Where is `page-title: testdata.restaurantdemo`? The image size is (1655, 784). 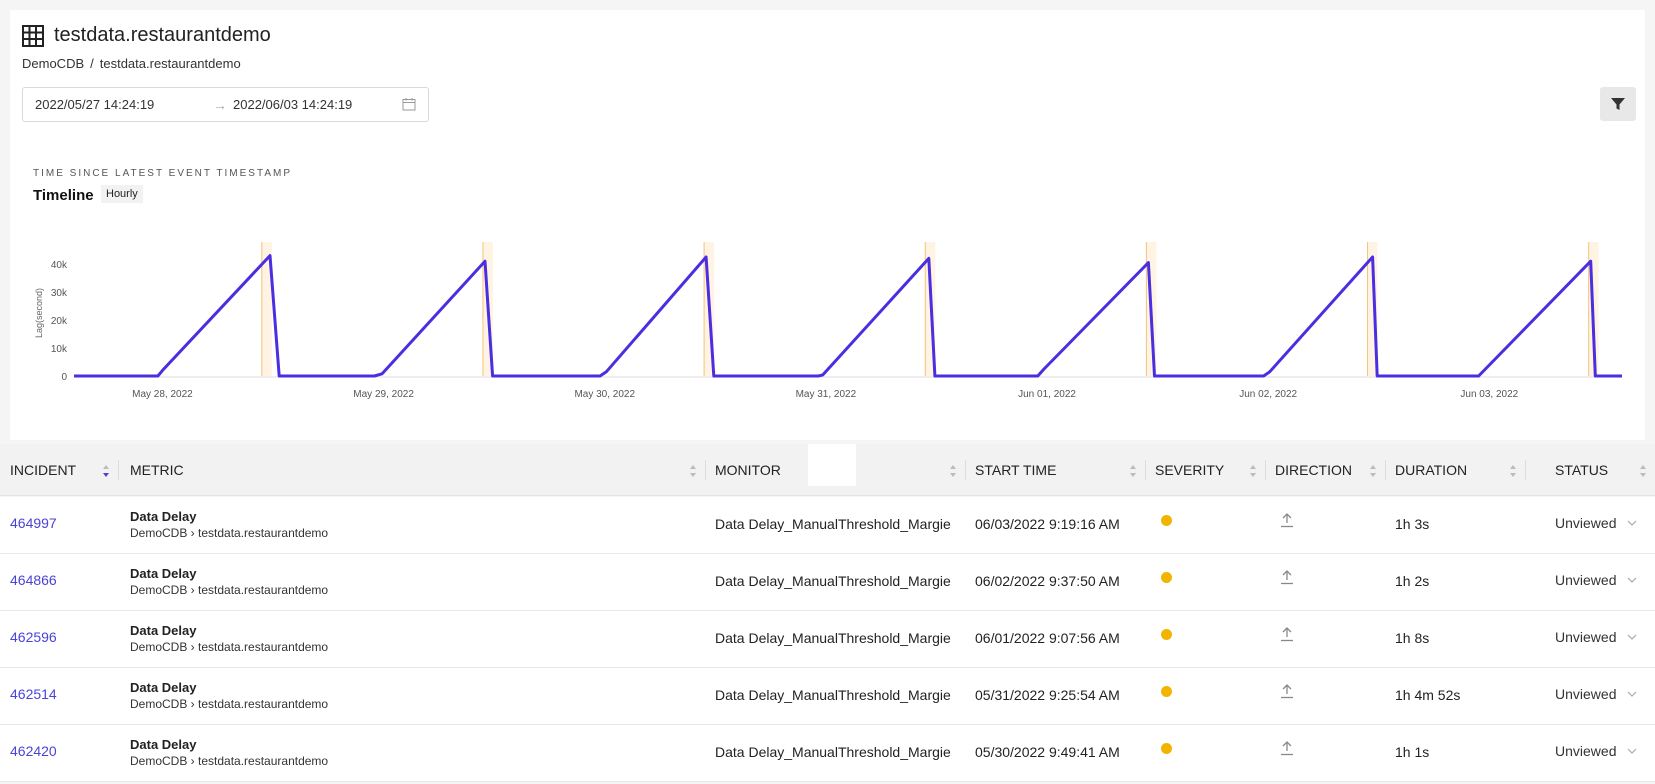
page-title: testdata.restaurantdemo is located at coordinates (162, 35).